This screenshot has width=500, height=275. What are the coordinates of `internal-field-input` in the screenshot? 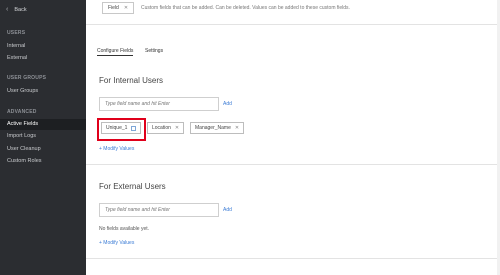 It's located at (159, 104).